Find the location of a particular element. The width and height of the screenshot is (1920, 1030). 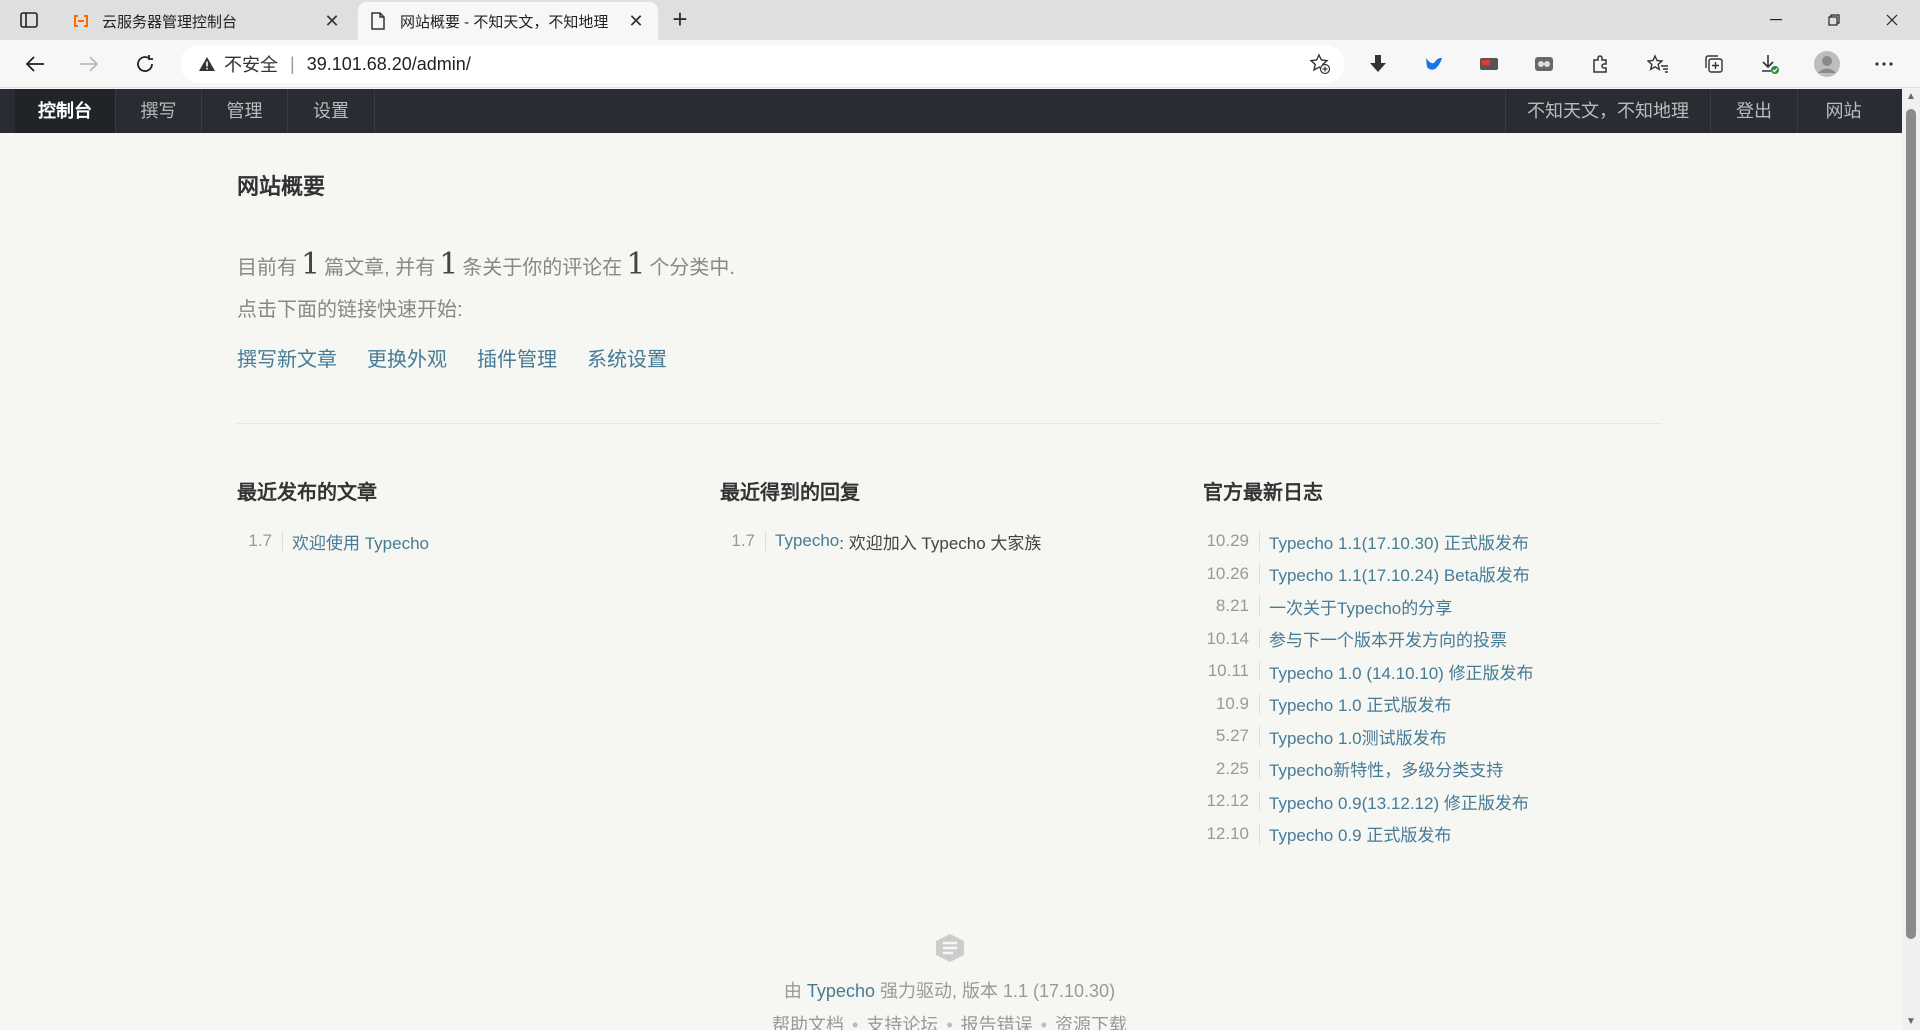

back-arrow-icon is located at coordinates (35, 64).